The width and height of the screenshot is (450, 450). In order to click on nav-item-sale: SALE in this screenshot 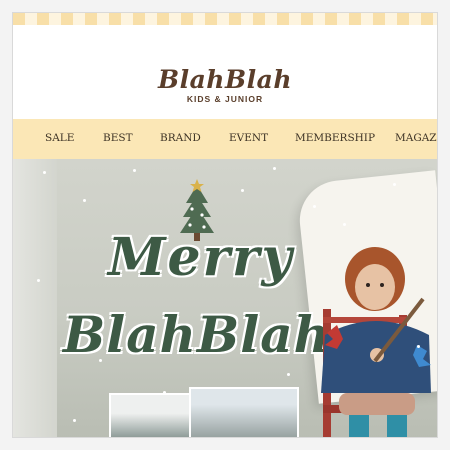, I will do `click(59, 138)`.